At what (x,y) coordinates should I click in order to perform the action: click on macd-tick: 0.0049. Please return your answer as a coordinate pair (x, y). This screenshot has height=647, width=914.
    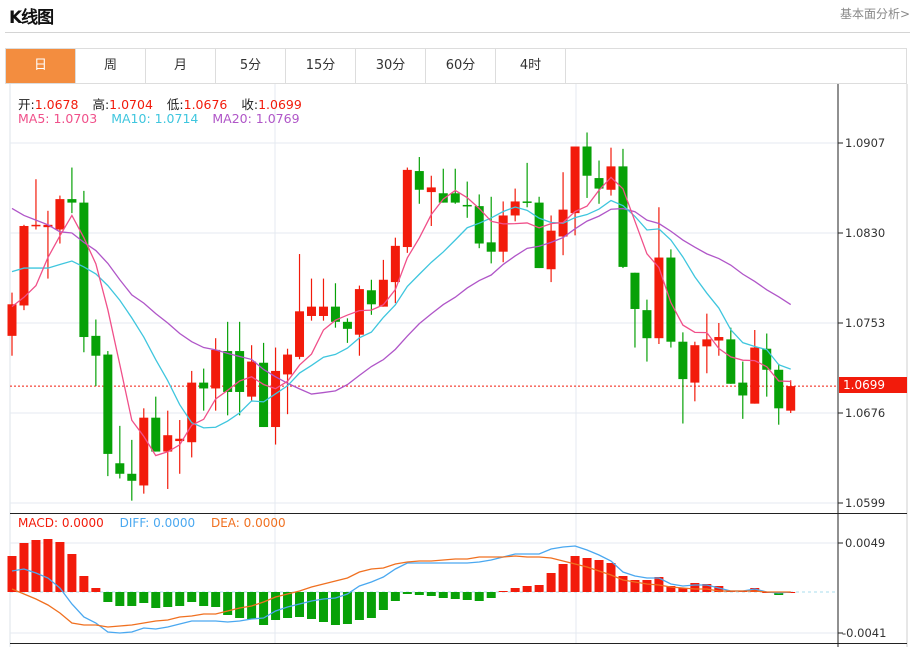
    Looking at the image, I should click on (865, 543).